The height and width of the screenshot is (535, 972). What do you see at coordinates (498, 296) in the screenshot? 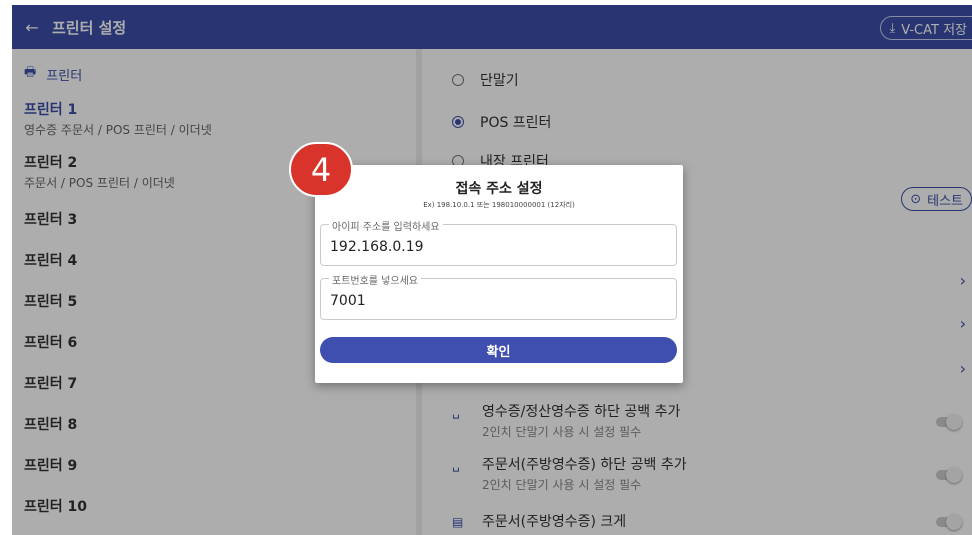
I see `port-field: 포트번호를 넣으세요 7001` at bounding box center [498, 296].